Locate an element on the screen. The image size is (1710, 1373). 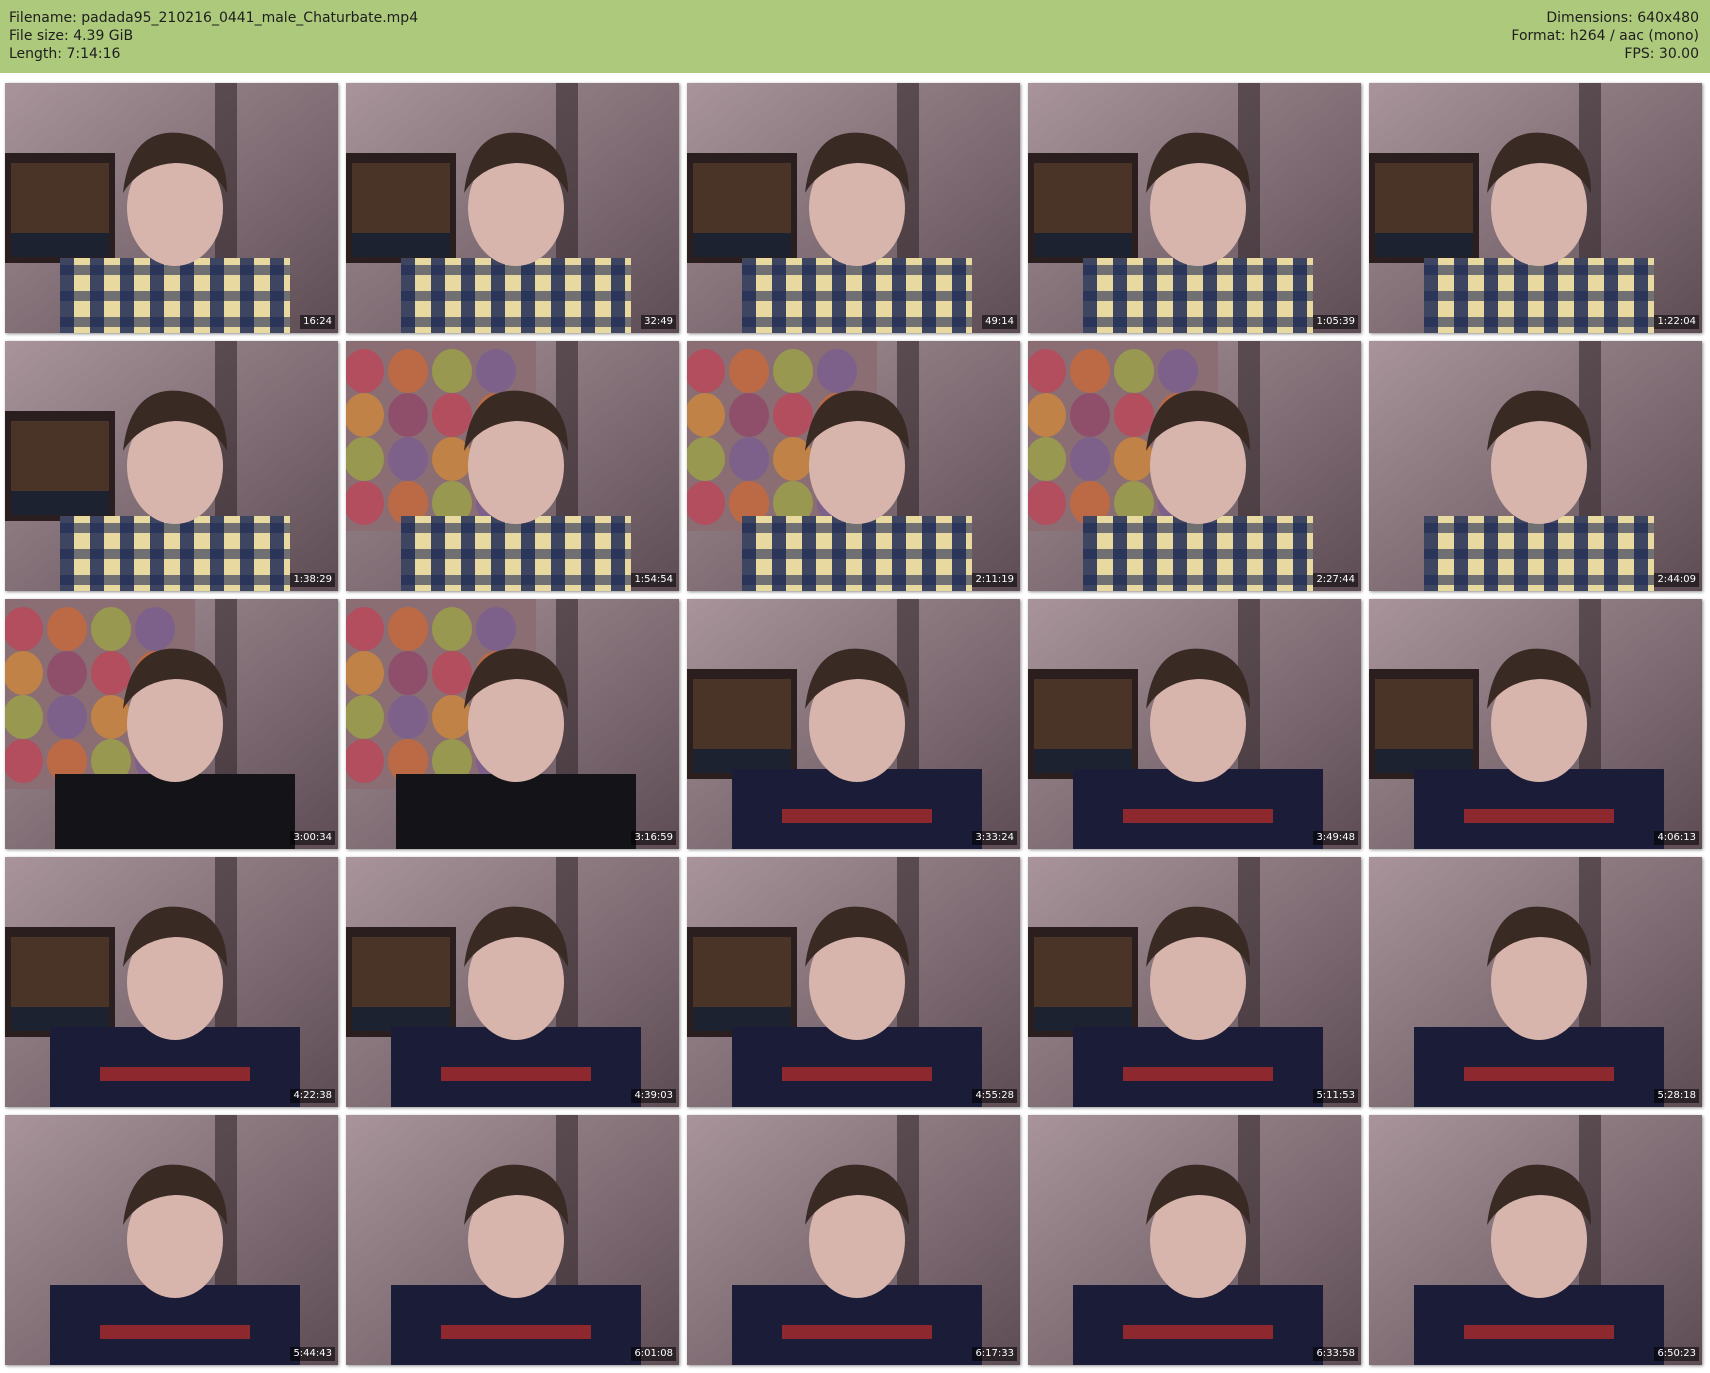
thumbnail: 6:17:33 is located at coordinates (853, 1240).